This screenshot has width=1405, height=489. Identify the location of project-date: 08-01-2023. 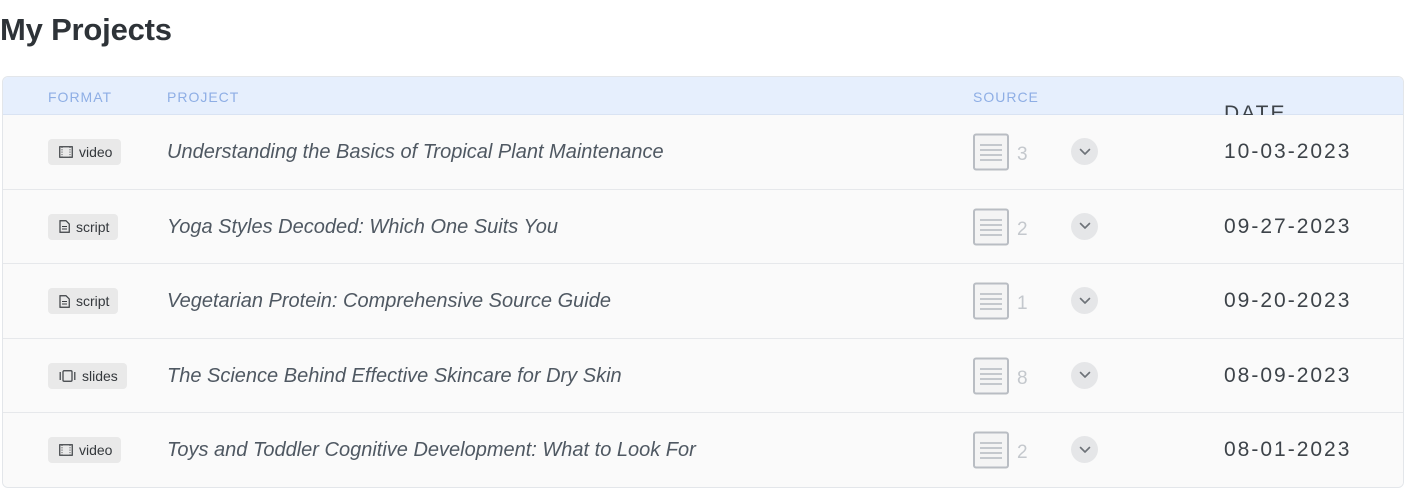
(1288, 449).